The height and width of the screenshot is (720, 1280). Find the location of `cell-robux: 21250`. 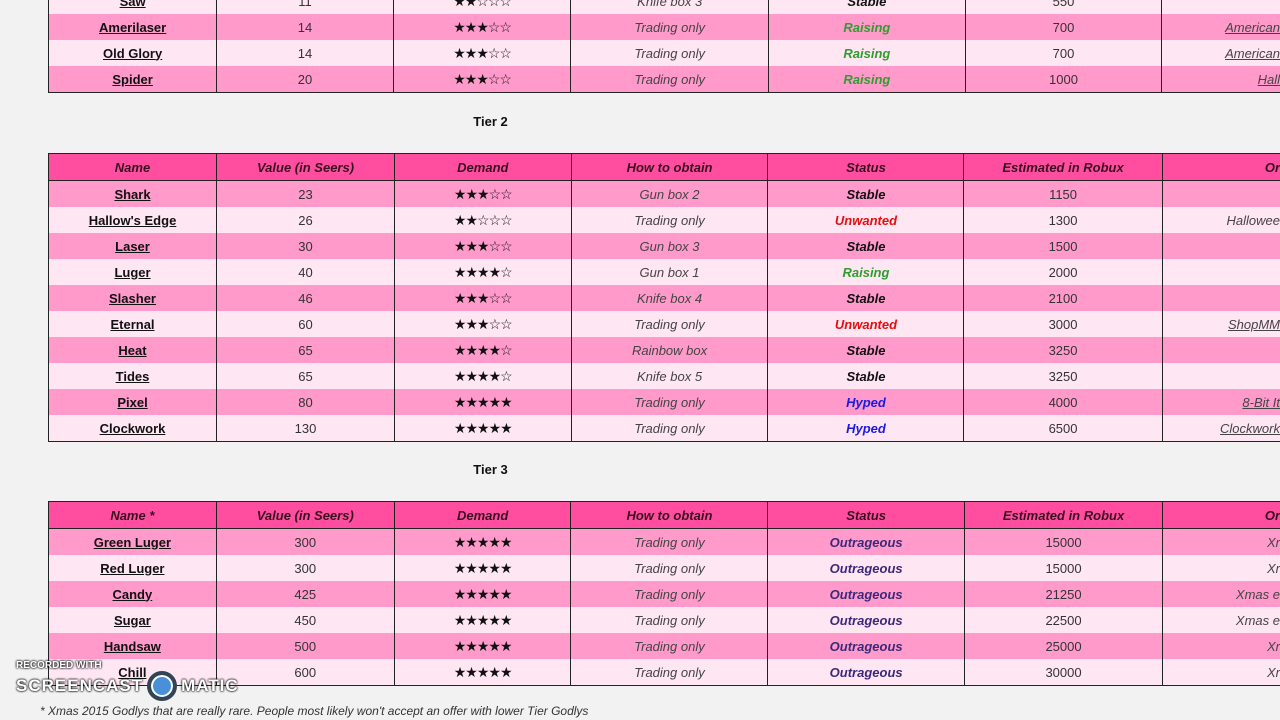

cell-robux: 21250 is located at coordinates (1063, 594).